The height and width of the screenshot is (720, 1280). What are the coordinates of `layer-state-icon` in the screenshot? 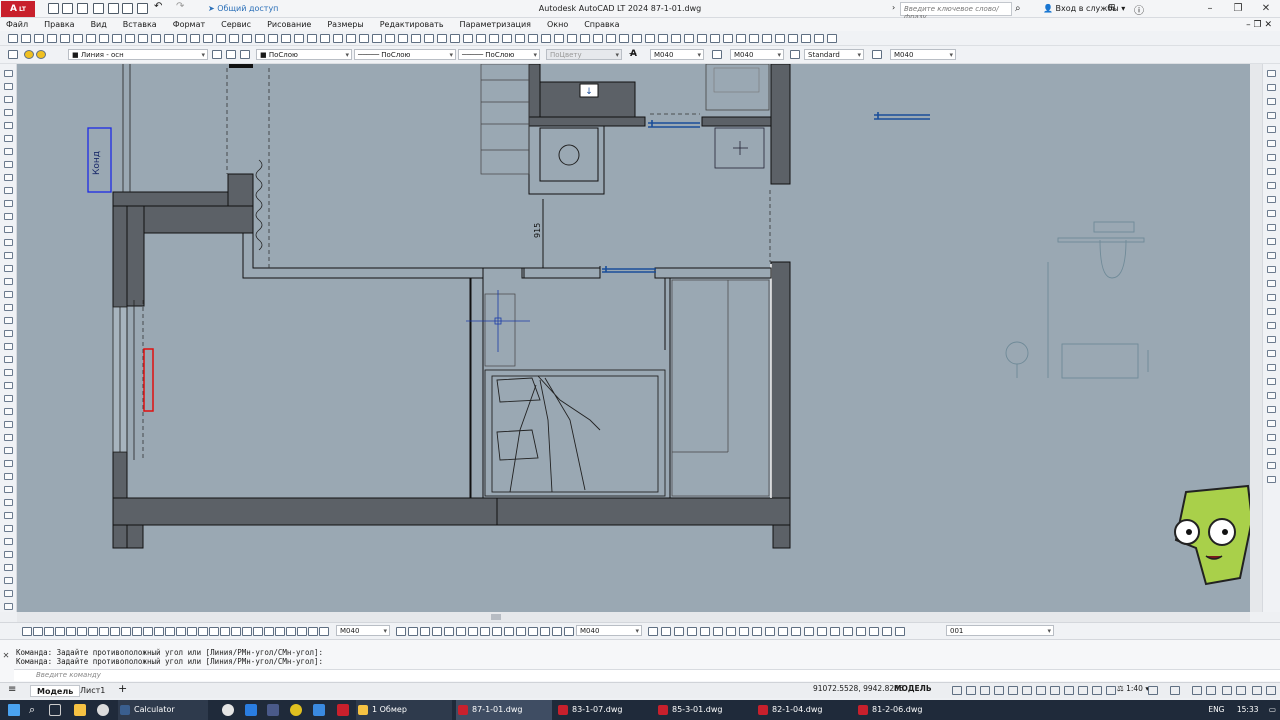 It's located at (29, 54).